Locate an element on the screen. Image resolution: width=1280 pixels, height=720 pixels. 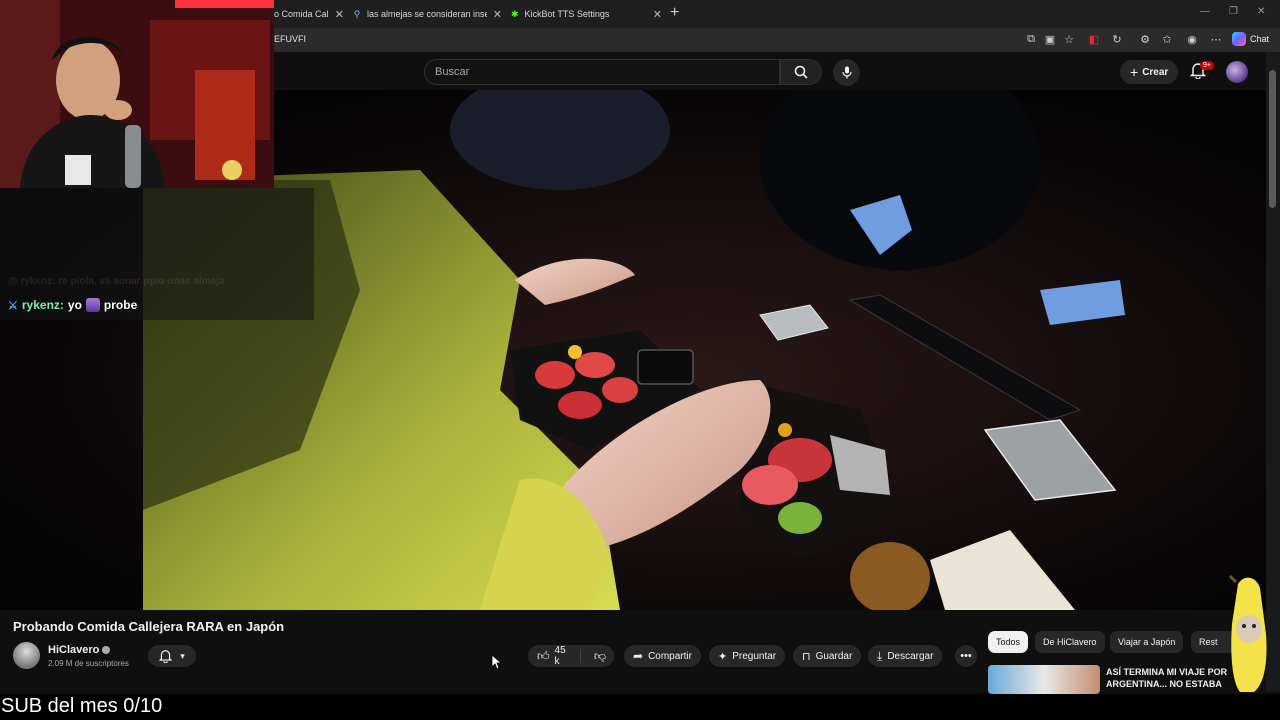
chat-label: Chat is located at coordinates (1260, 39).